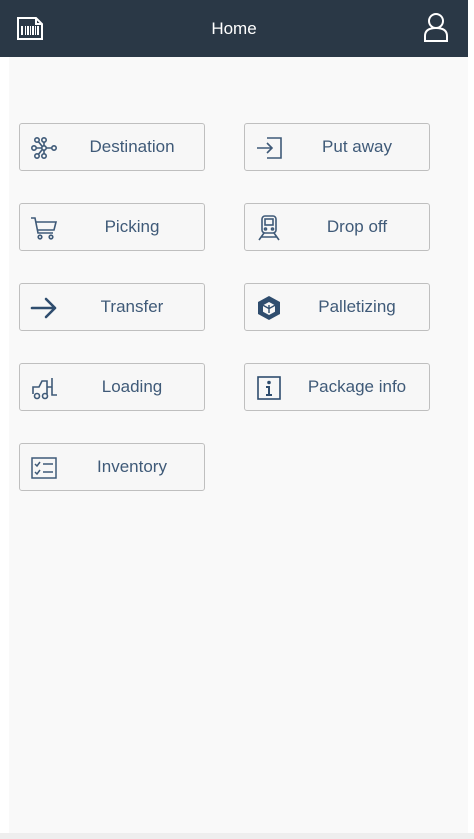 The width and height of the screenshot is (474, 839). I want to click on tile-palletizing: Palletizing, so click(337, 307).